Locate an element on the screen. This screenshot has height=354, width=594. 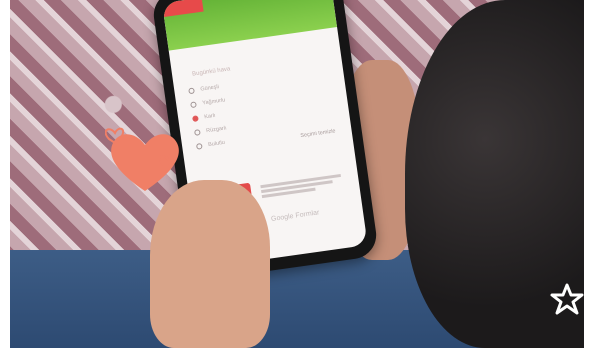
option-5: Bulutlu is located at coordinates (210, 144).